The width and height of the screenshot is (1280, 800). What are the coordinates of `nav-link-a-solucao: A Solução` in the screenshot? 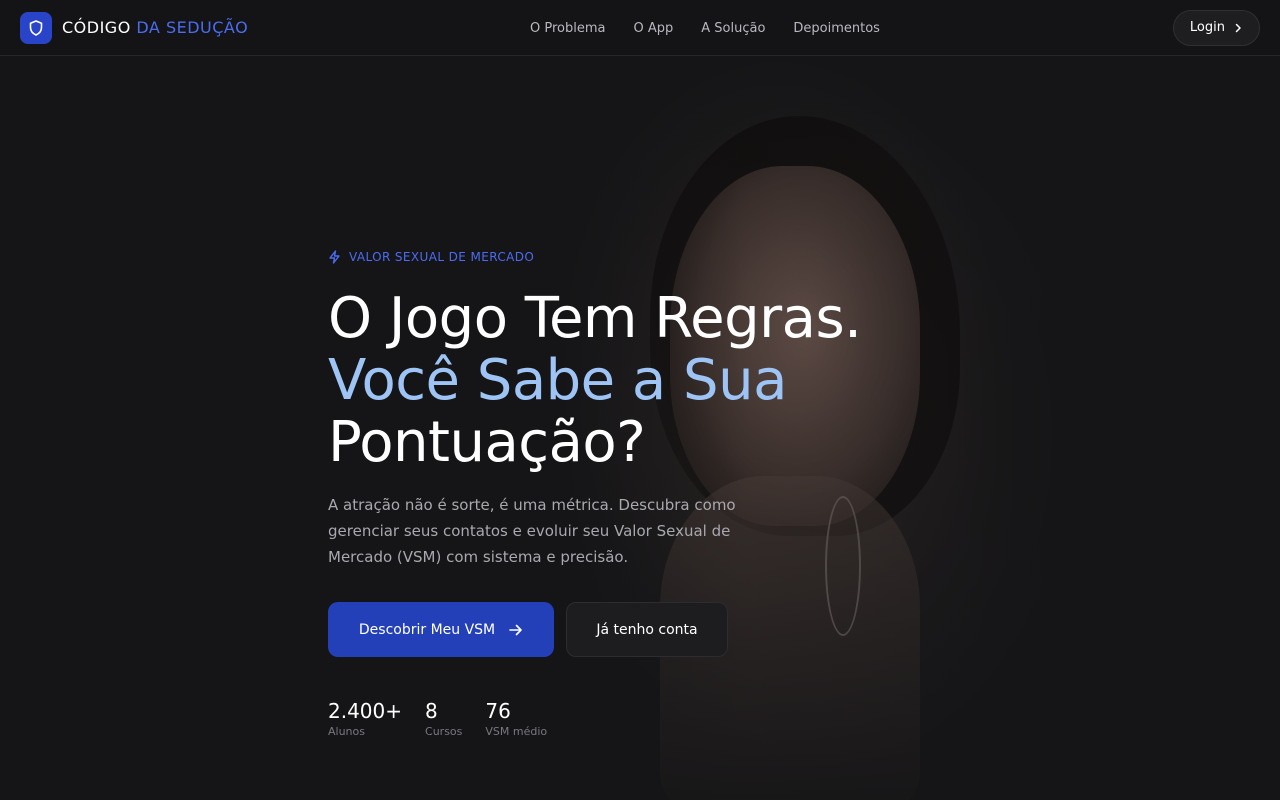 It's located at (733, 28).